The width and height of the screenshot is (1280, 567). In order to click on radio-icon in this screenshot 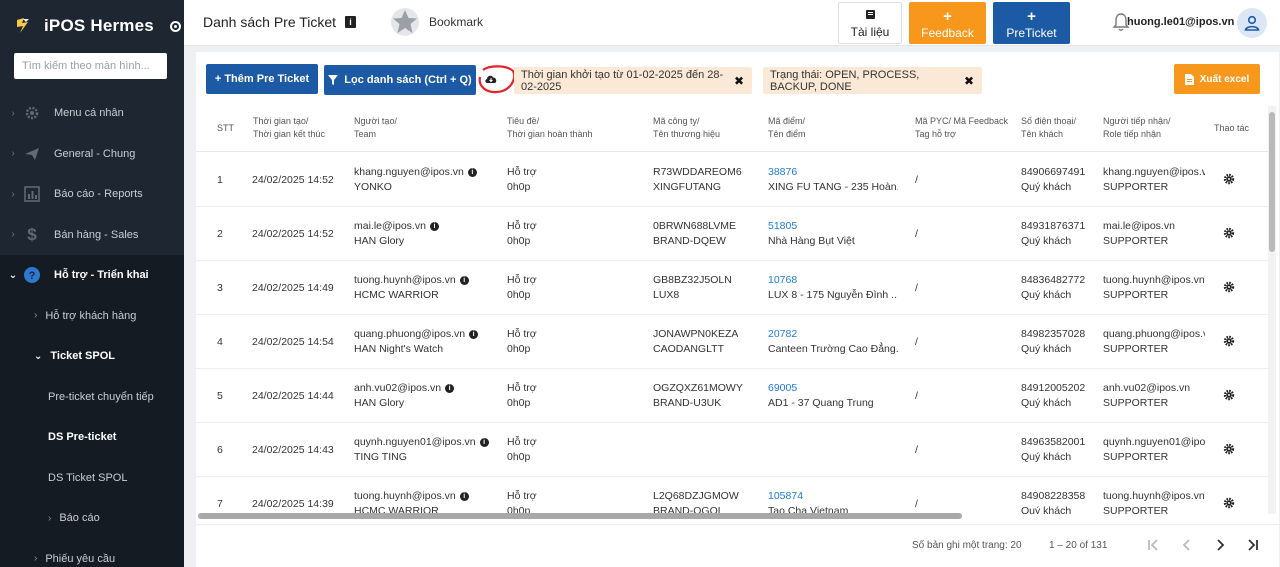, I will do `click(175, 26)`.